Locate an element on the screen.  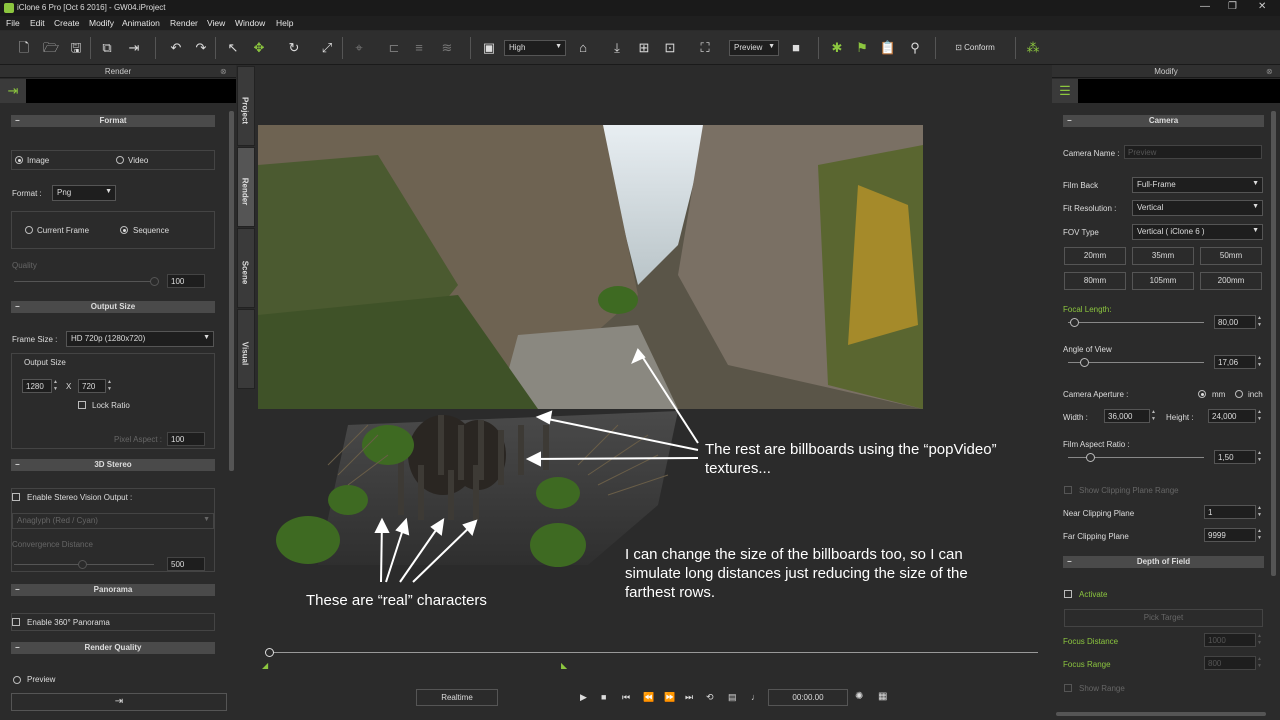
angle-of-view-input: 17,06 is located at coordinates (1235, 362).